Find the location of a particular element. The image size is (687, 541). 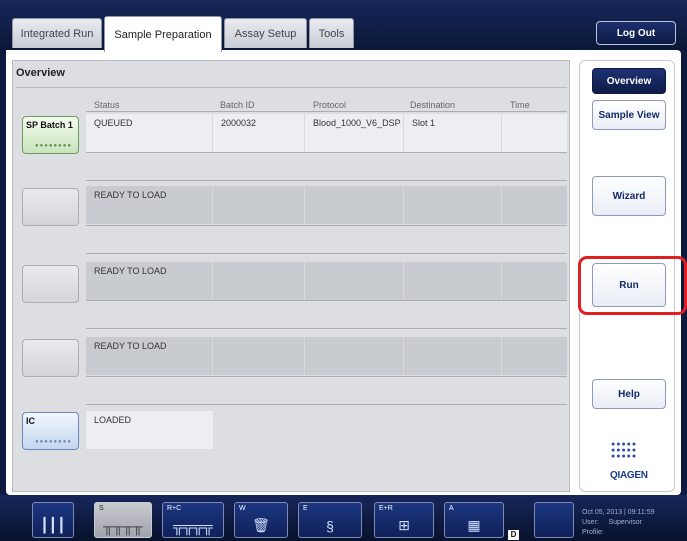

drawer-slot-empty is located at coordinates (554, 520).